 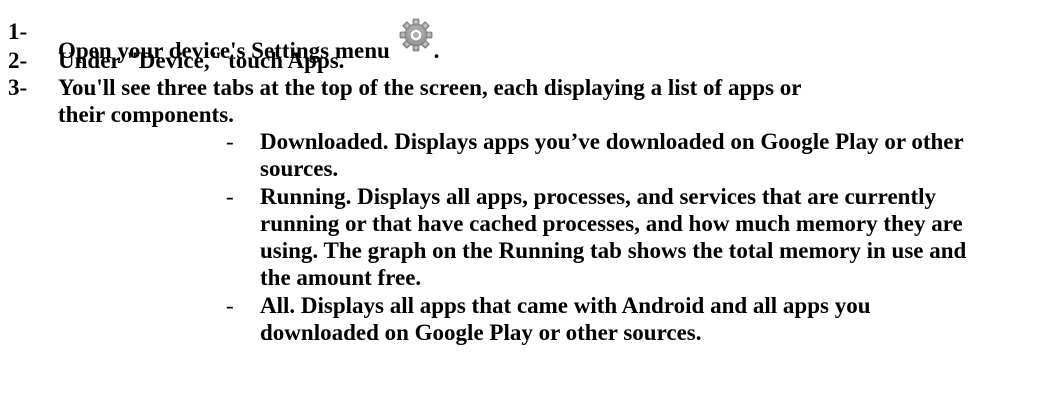 What do you see at coordinates (201, 60) in the screenshot?
I see `step-2-text: Under "Device," touch Apps.` at bounding box center [201, 60].